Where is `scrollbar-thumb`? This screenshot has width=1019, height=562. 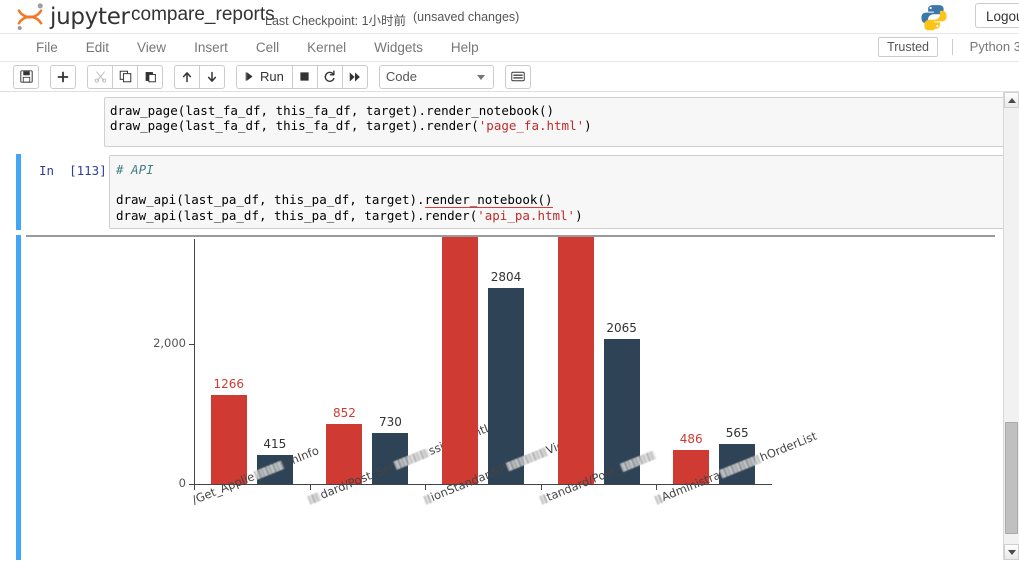
scrollbar-thumb is located at coordinates (1011, 478).